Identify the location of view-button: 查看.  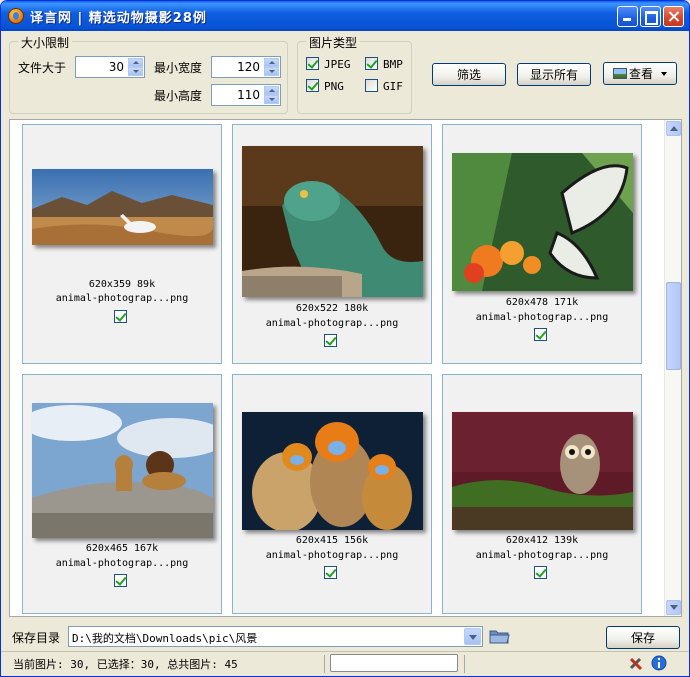
(640, 73).